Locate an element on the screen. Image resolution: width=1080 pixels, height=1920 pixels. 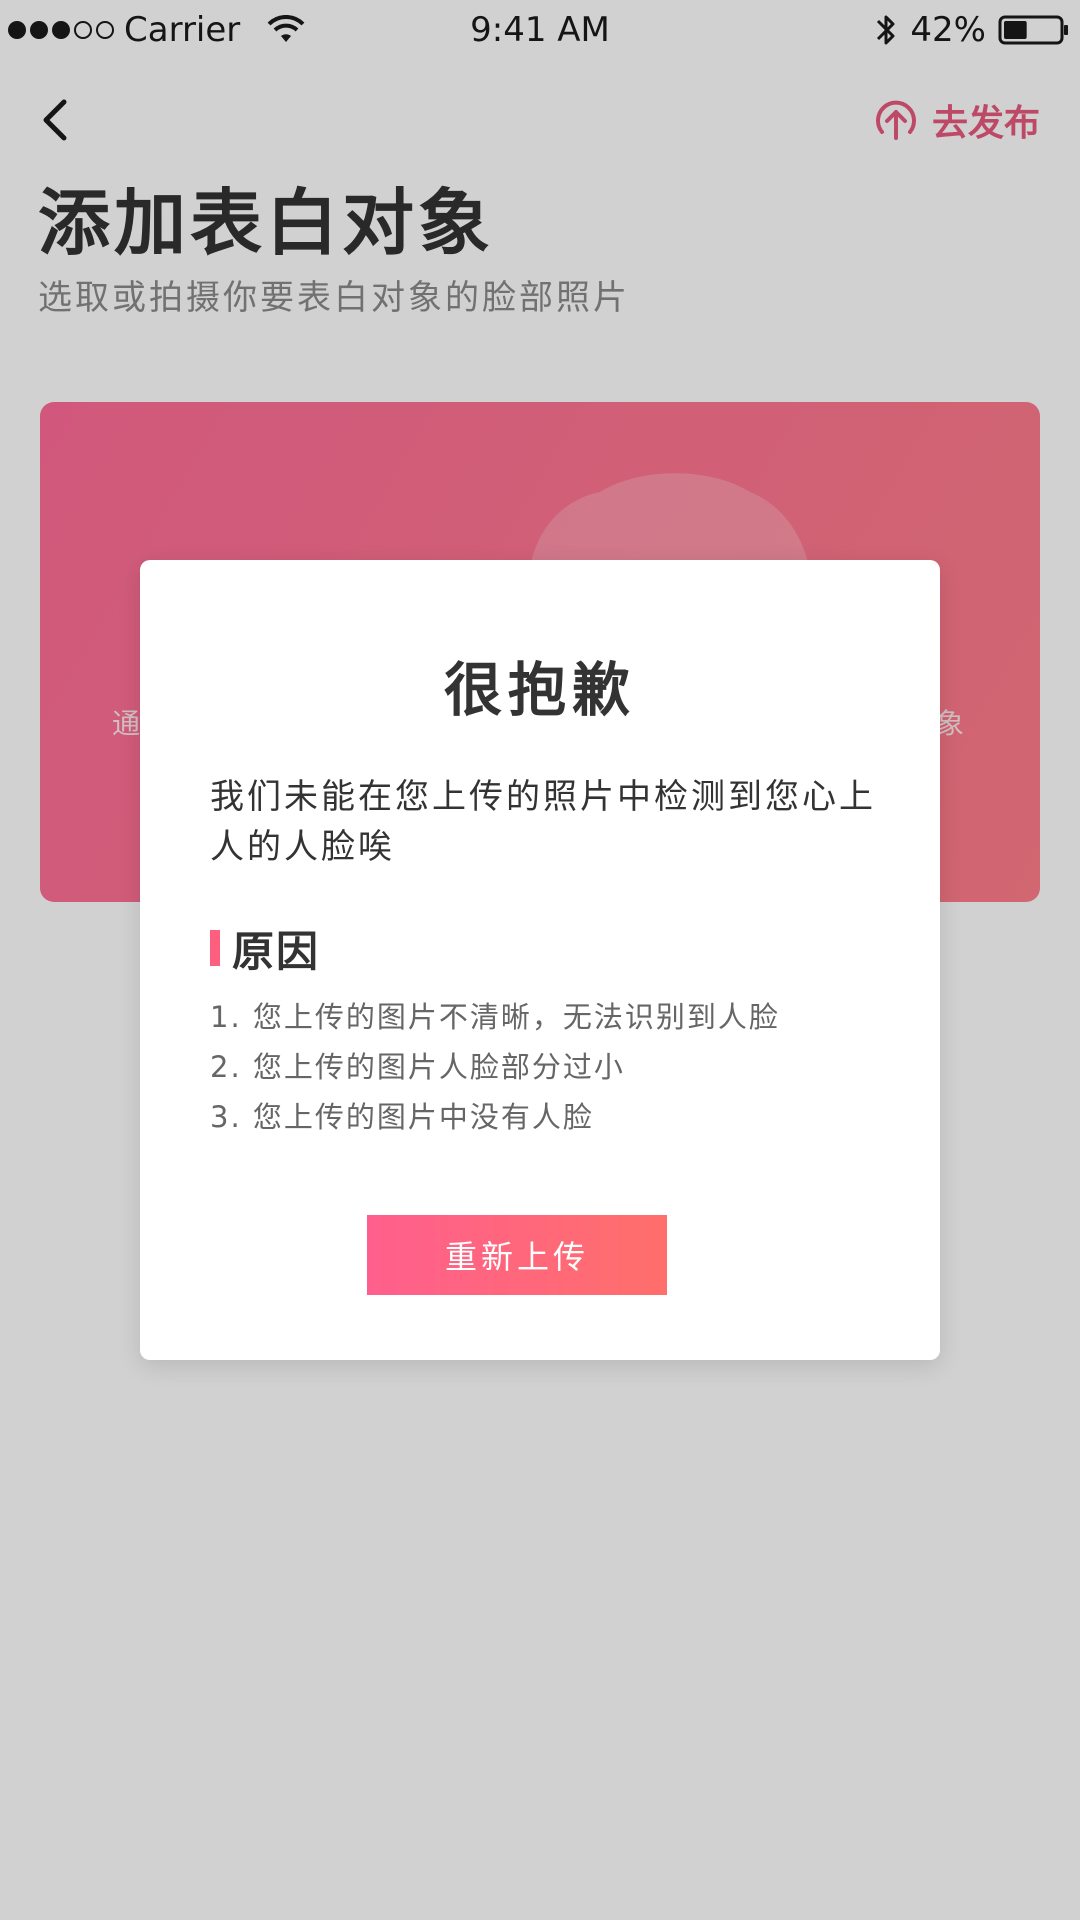
reason-title: 原因 is located at coordinates (276, 951).